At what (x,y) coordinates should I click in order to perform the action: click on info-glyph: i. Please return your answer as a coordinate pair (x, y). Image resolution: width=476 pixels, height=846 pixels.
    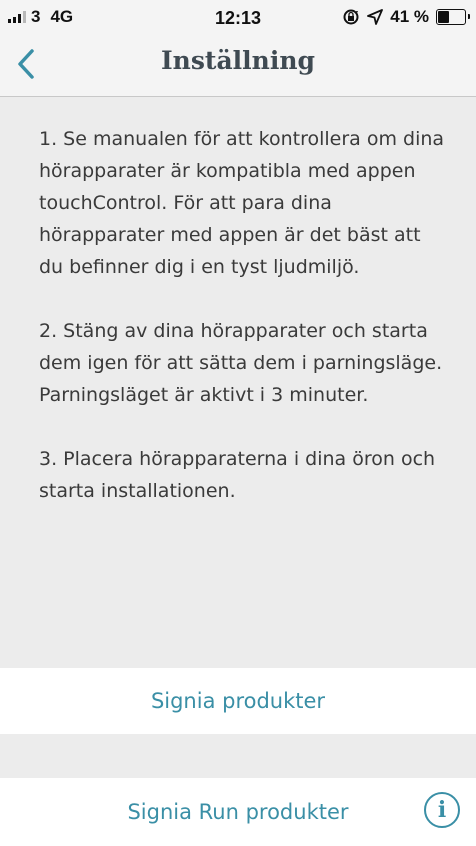
    Looking at the image, I should click on (442, 810).